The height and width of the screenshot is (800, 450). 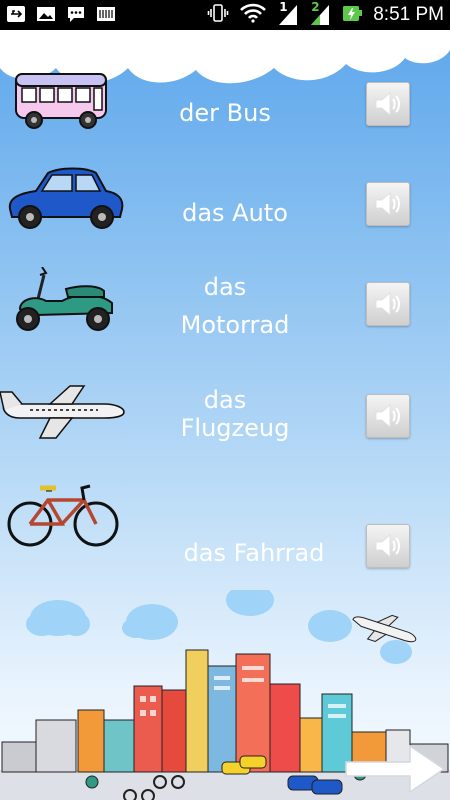 What do you see at coordinates (283, 7) in the screenshot?
I see `sim1-label: 1` at bounding box center [283, 7].